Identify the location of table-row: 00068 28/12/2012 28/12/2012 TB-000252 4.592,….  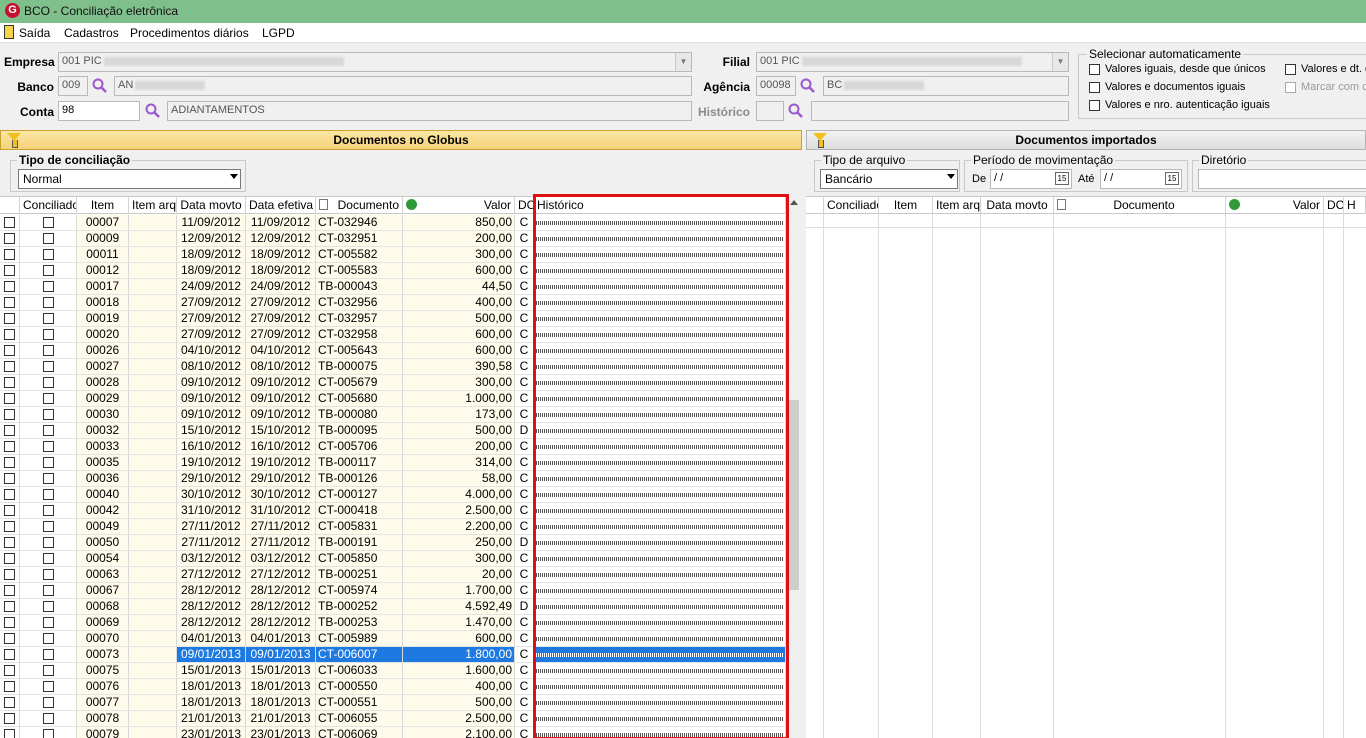
(393, 607).